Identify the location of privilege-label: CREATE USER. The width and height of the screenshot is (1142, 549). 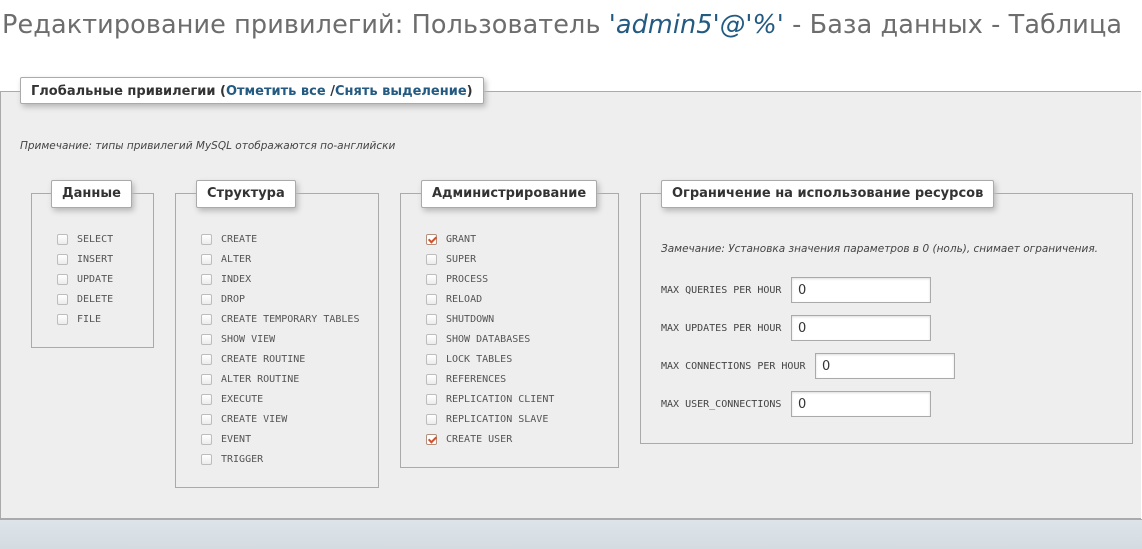
(479, 439).